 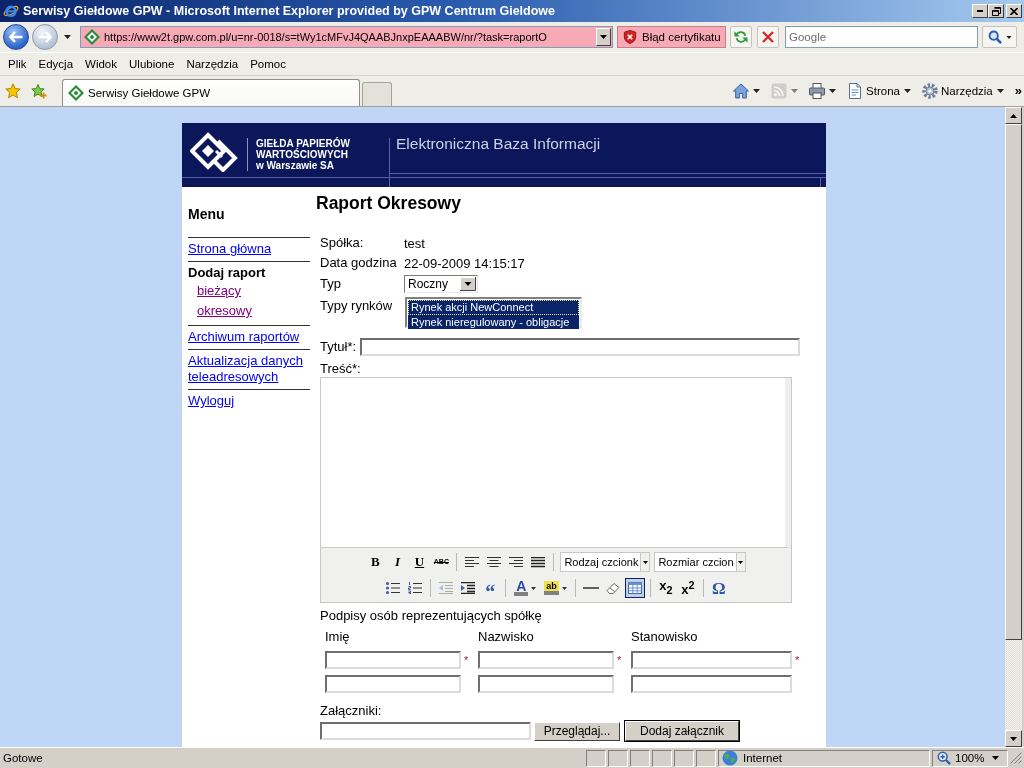 I want to click on table-icon, so click(x=634, y=588).